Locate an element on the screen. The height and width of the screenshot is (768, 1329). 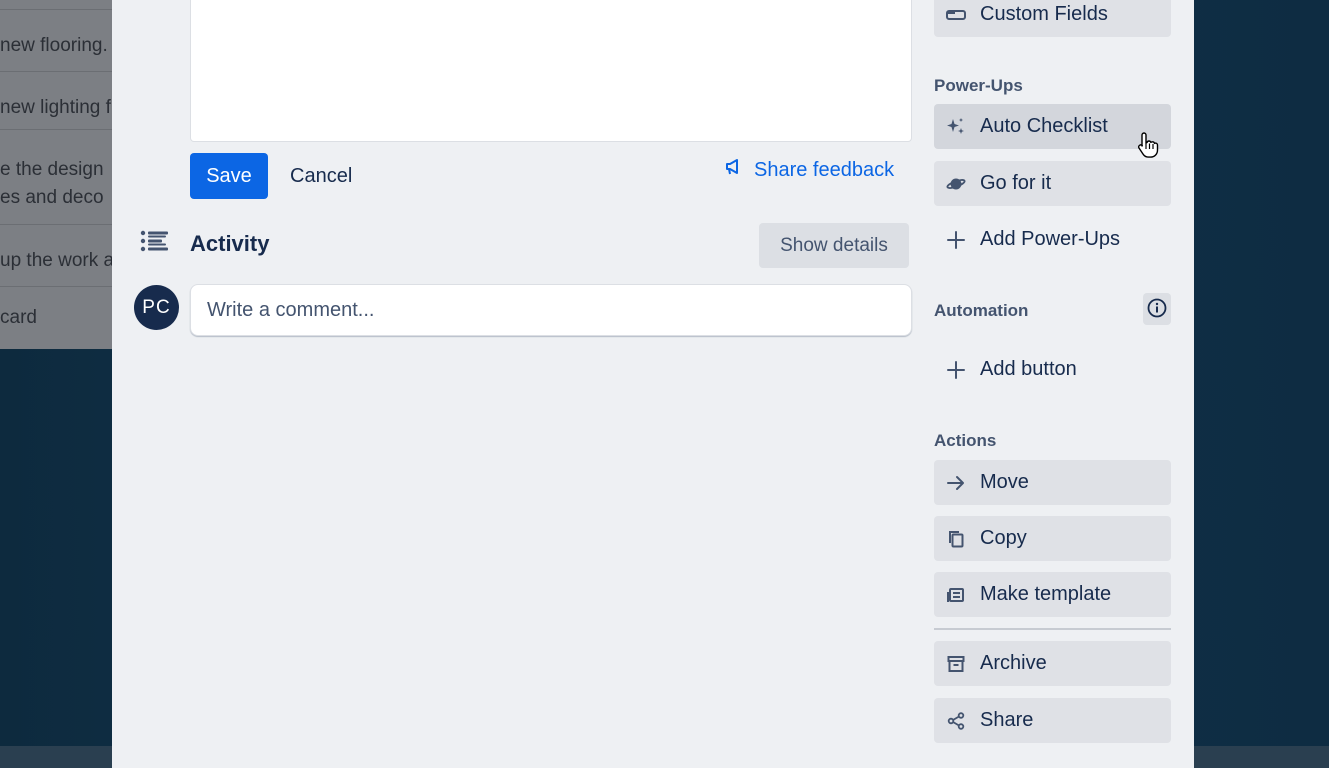
make-template-label: Make template is located at coordinates (1046, 594).